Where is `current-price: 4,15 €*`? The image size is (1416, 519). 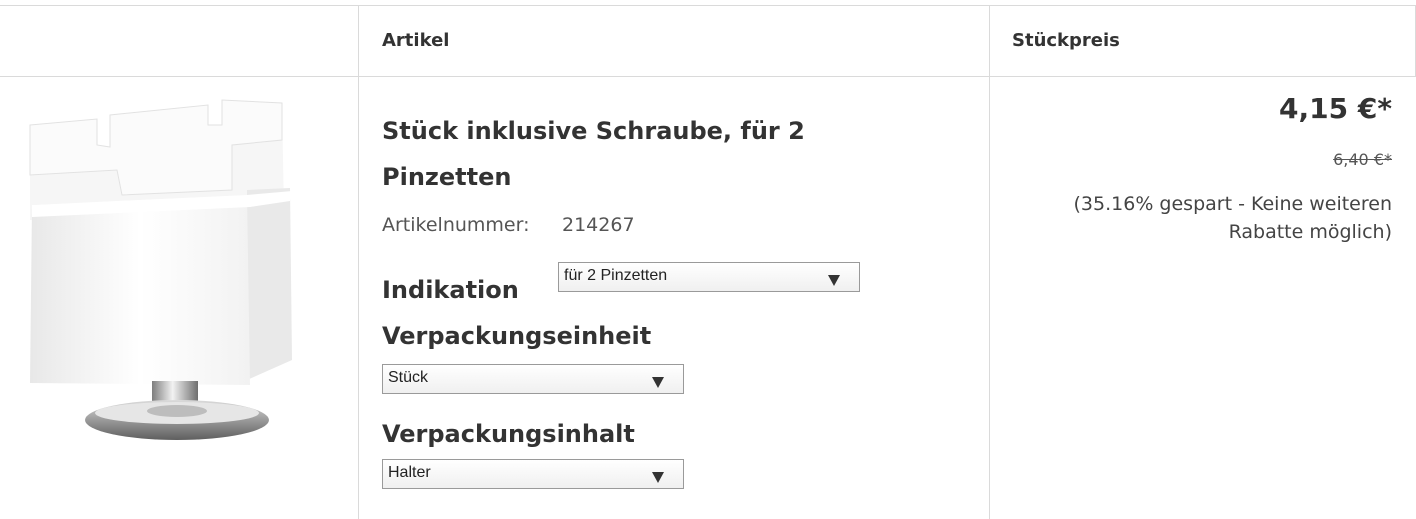 current-price: 4,15 €* is located at coordinates (1335, 108).